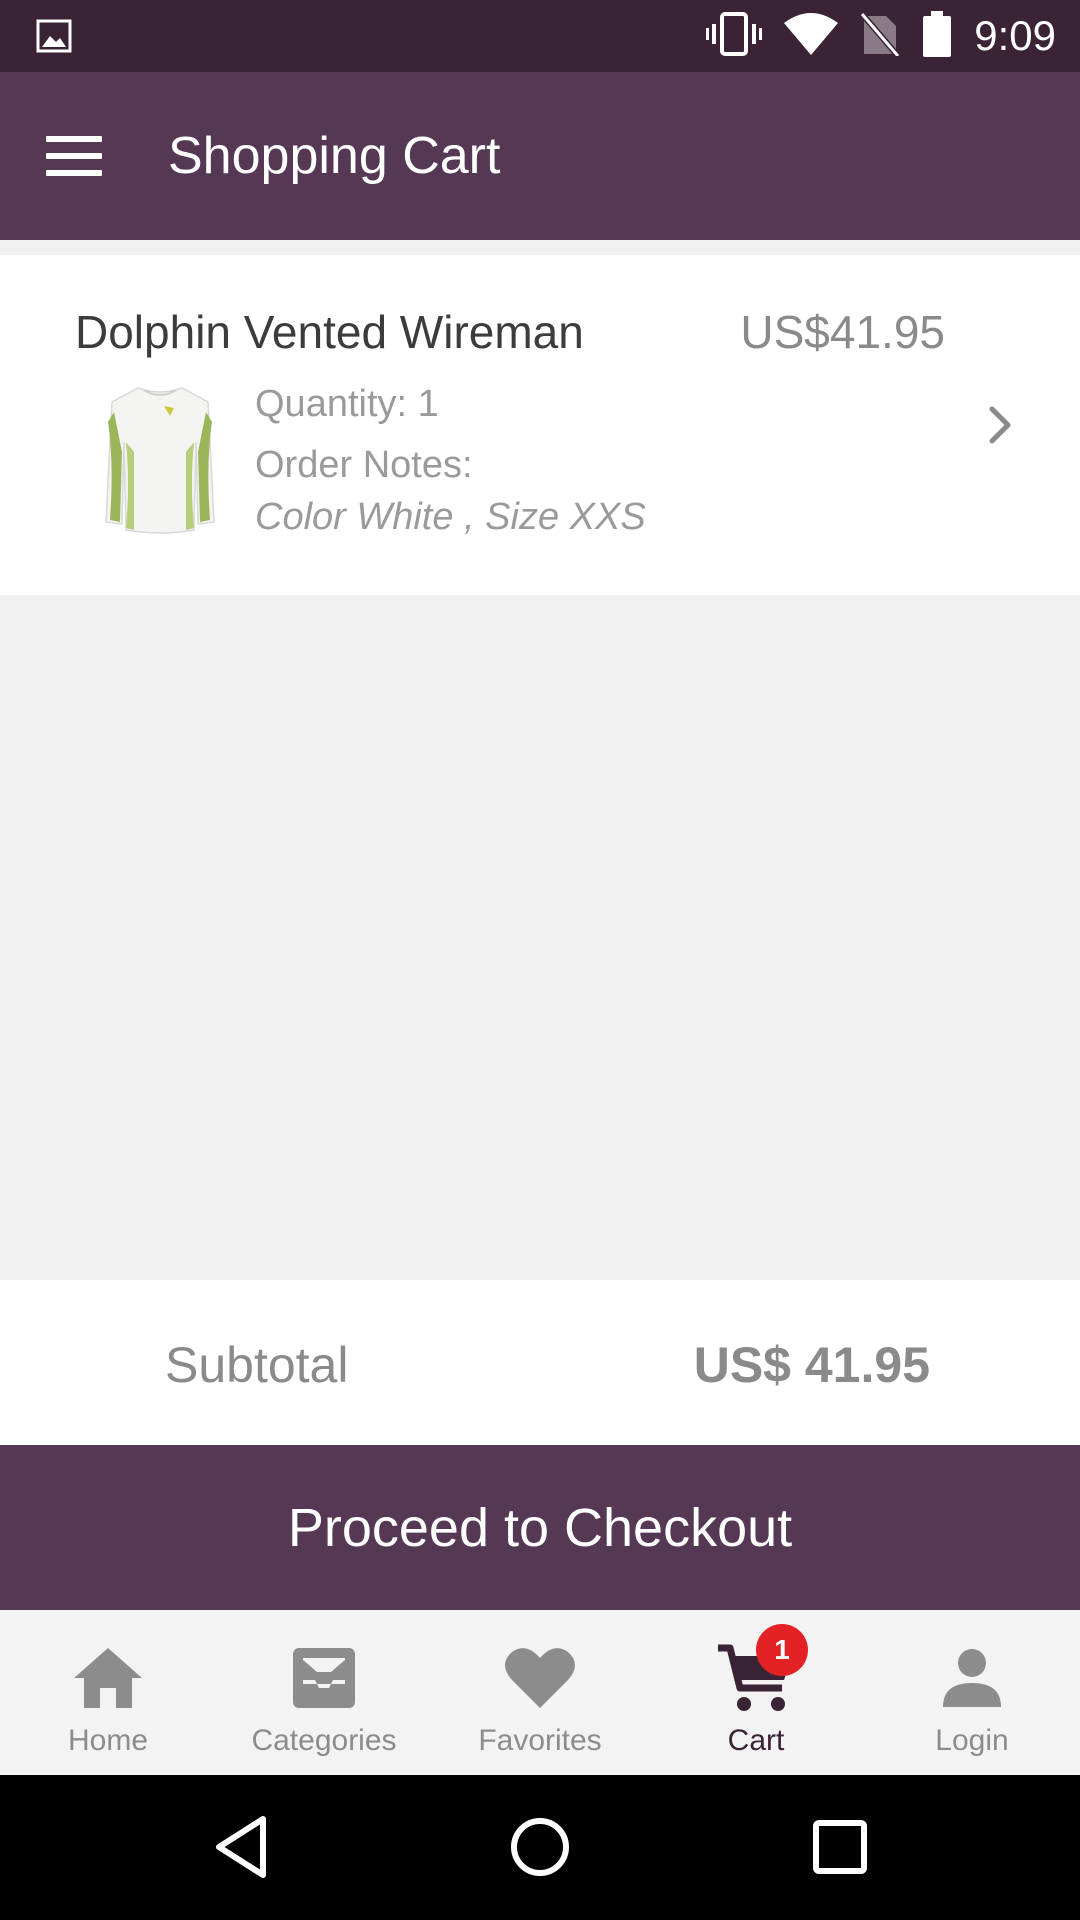 This screenshot has width=1080, height=1920. What do you see at coordinates (347, 404) in the screenshot?
I see `item-quantity: Quantity: 1` at bounding box center [347, 404].